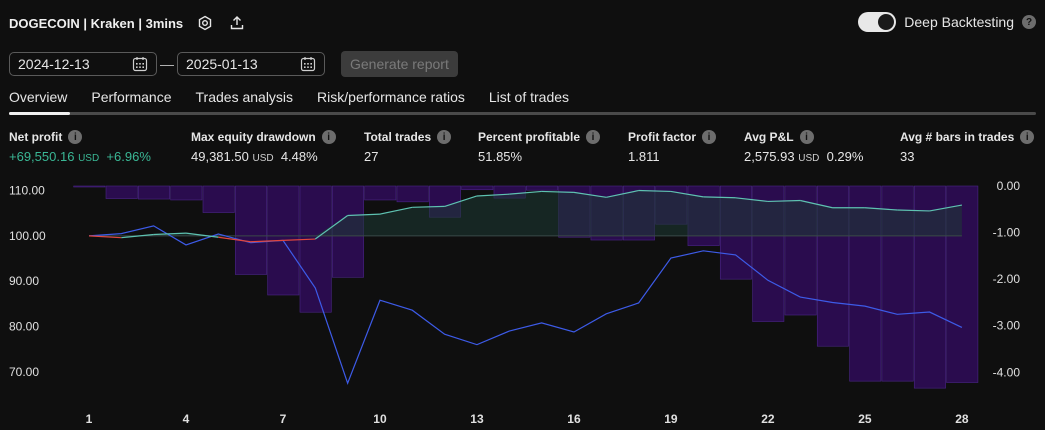 The width and height of the screenshot is (1045, 430). Describe the element at coordinates (1007, 372) in the screenshot. I see `y-right-tick-label: -4.00` at that location.